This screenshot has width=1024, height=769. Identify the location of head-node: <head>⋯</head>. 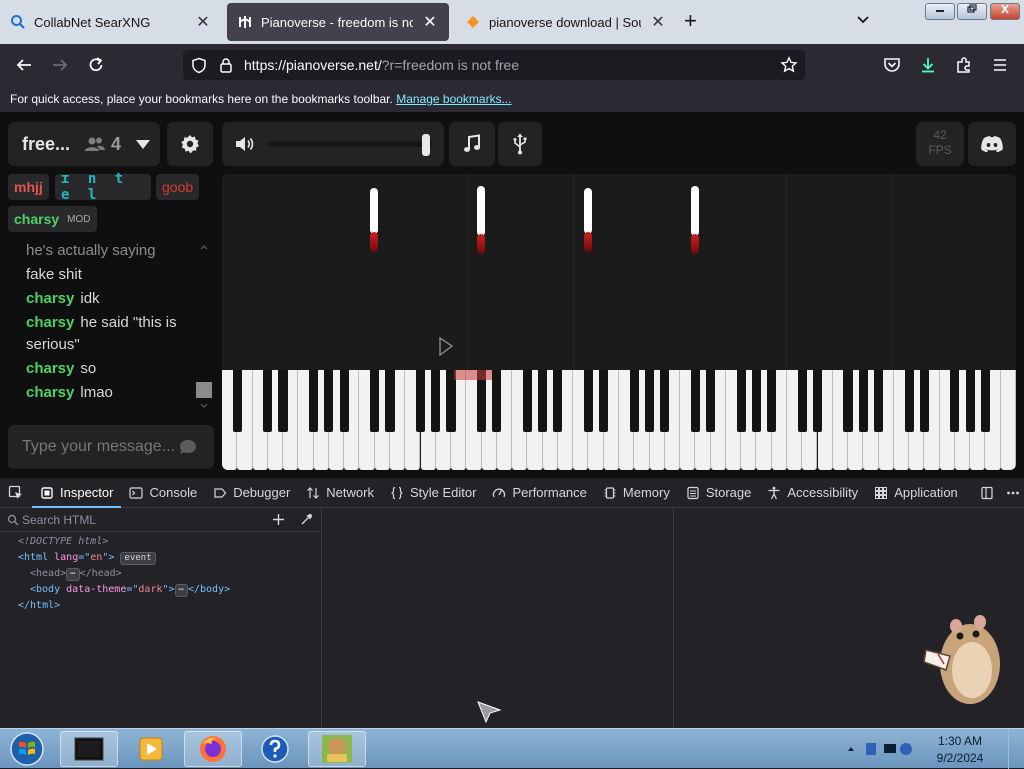
(115, 574).